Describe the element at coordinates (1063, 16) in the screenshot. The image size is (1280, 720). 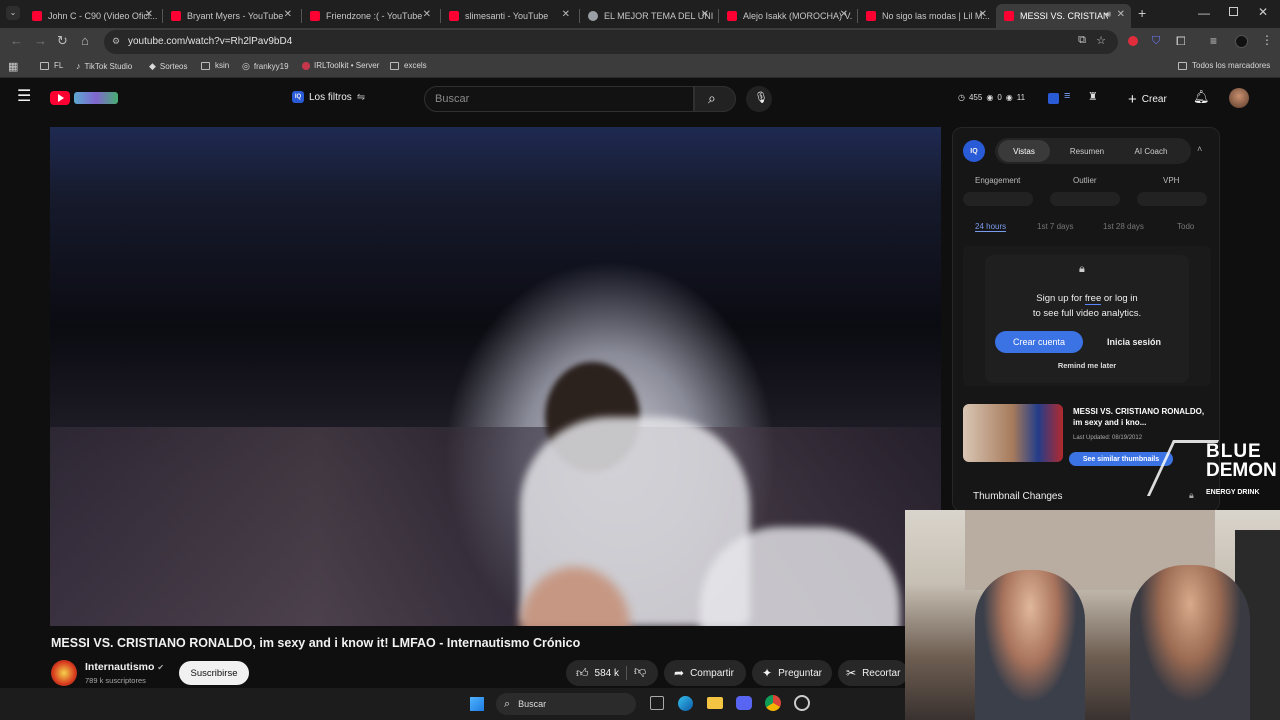
I see `browser-tab-active: MESSI VS. CRISTIANO... 🔊︎ ✕` at that location.